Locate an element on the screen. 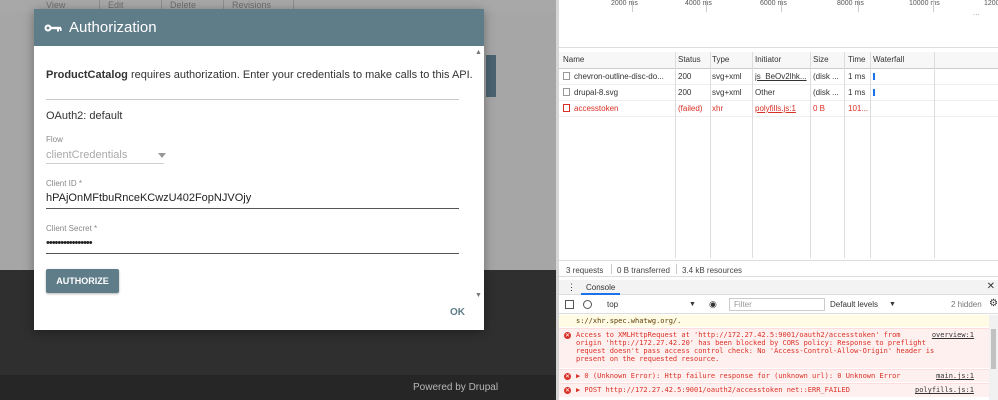  request-name: accesstoken is located at coordinates (596, 108).